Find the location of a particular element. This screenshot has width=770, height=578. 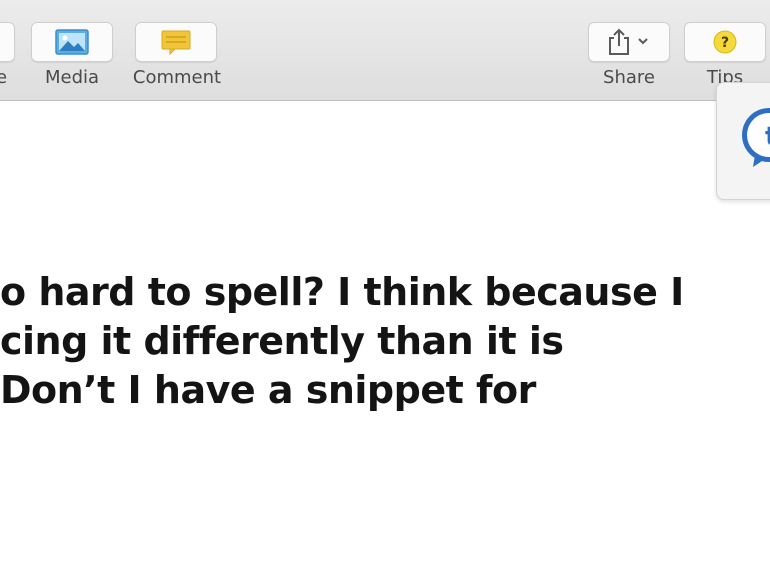

comment-icon is located at coordinates (176, 42).